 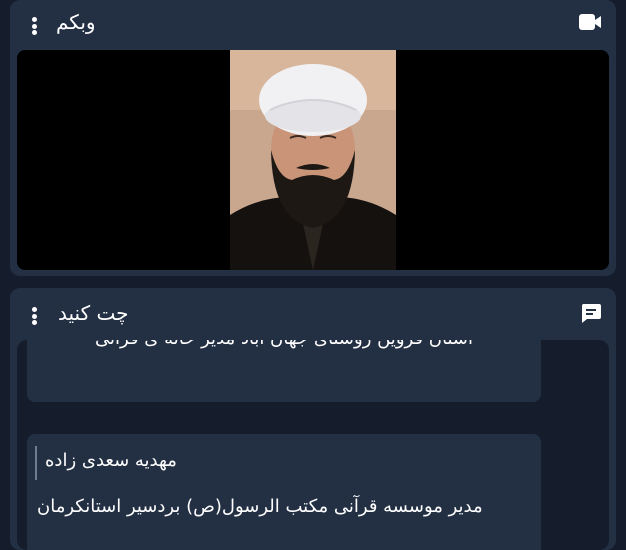 I want to click on chat-message-sender: مهدیه سعدی زاده, so click(x=111, y=460).